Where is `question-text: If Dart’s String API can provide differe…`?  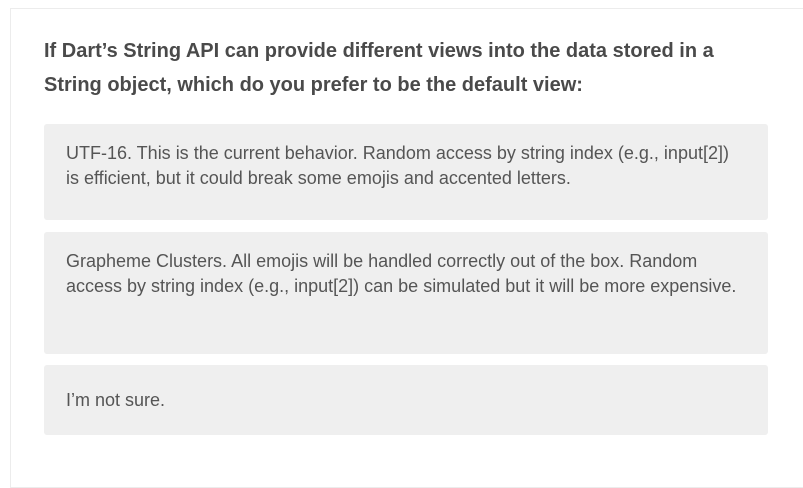 question-text: If Dart’s String API can provide differe… is located at coordinates (379, 68).